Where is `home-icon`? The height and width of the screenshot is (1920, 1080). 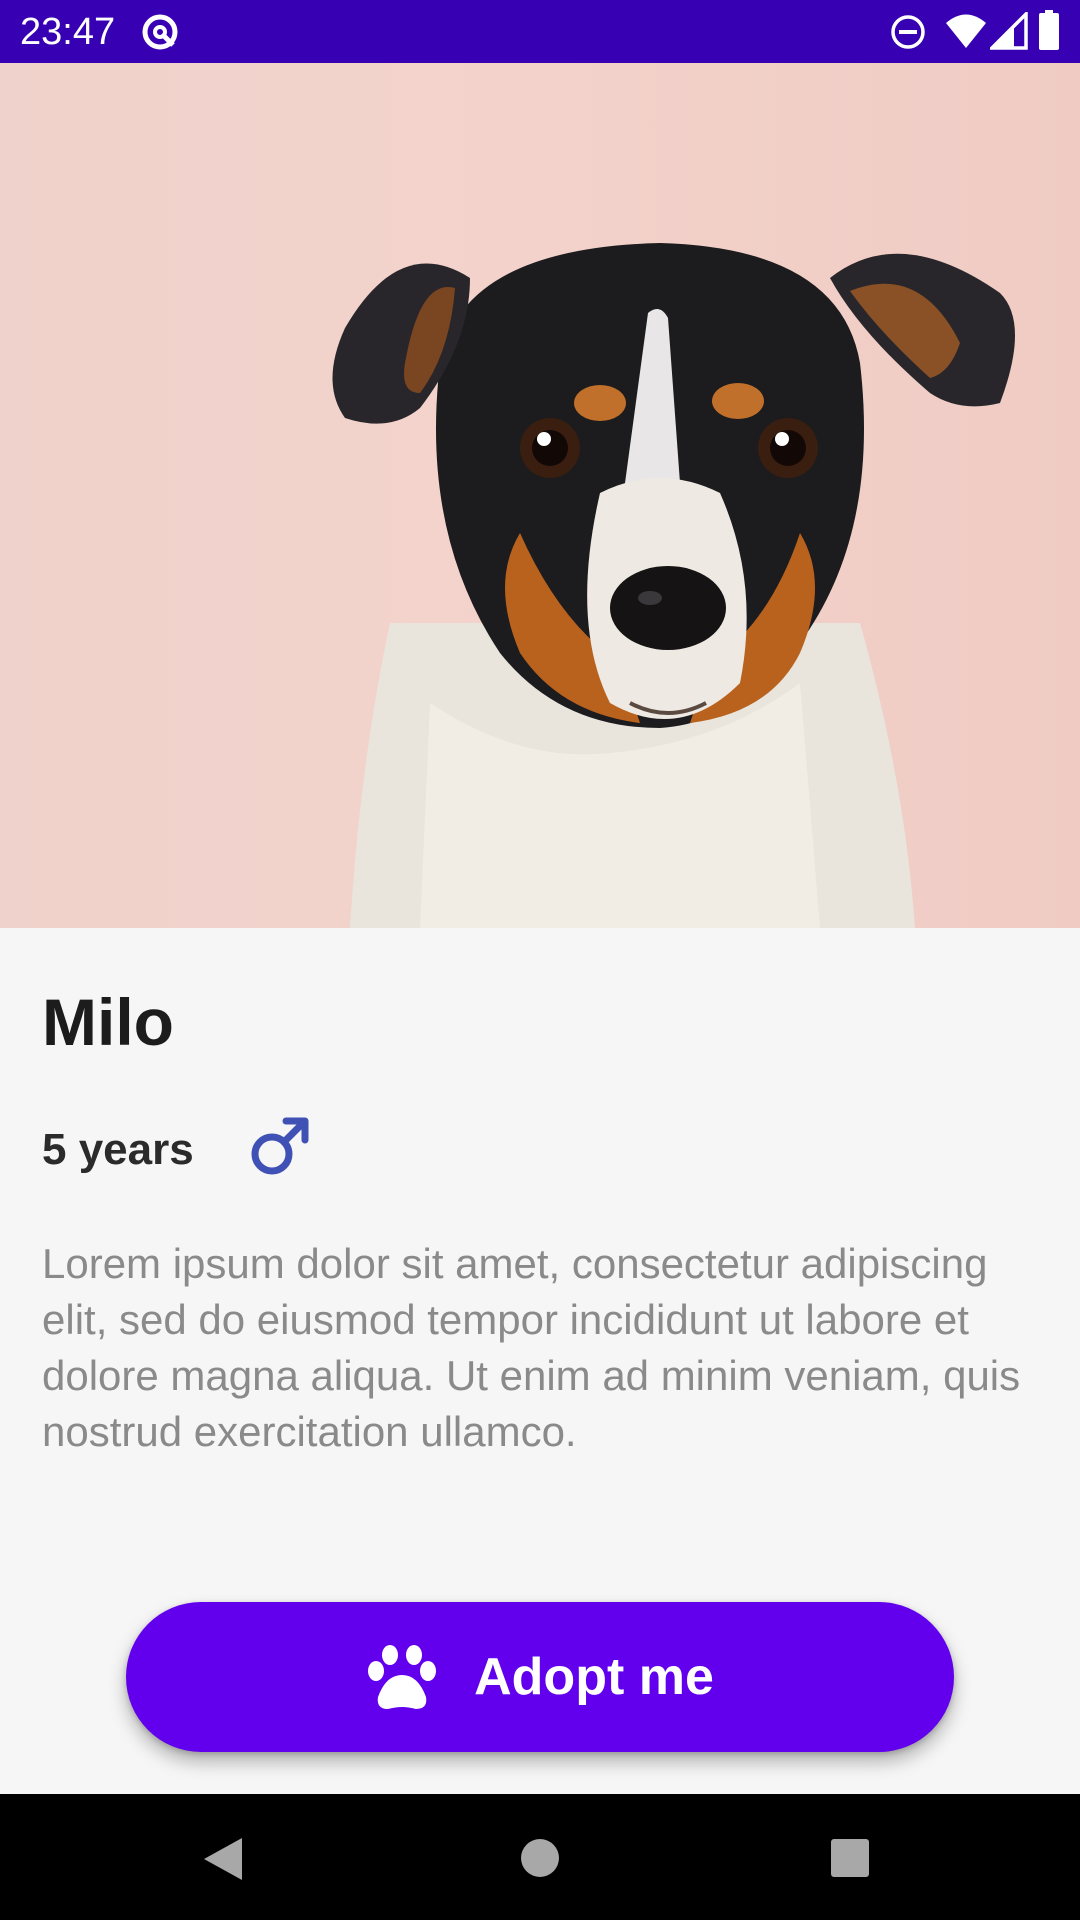
home-icon is located at coordinates (540, 1858).